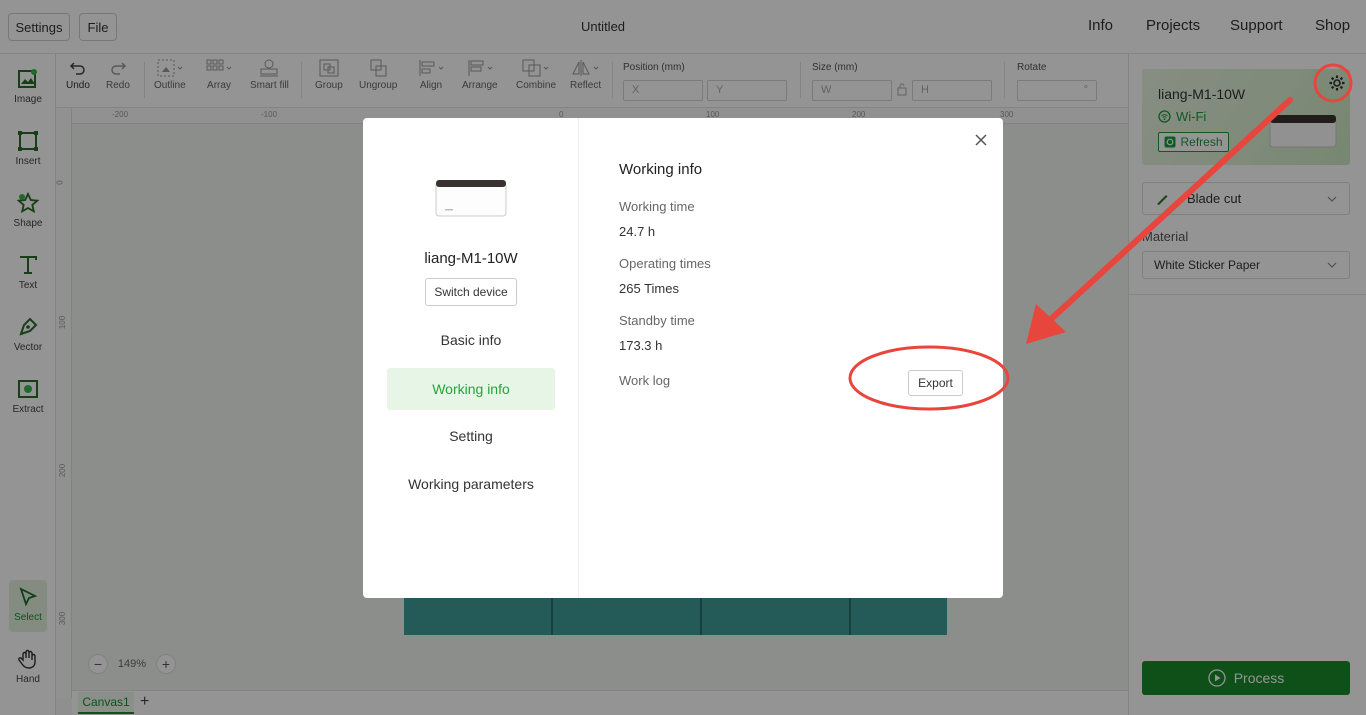 The height and width of the screenshot is (715, 1366). What do you see at coordinates (661, 169) in the screenshot?
I see `dialog-title: Working info` at bounding box center [661, 169].